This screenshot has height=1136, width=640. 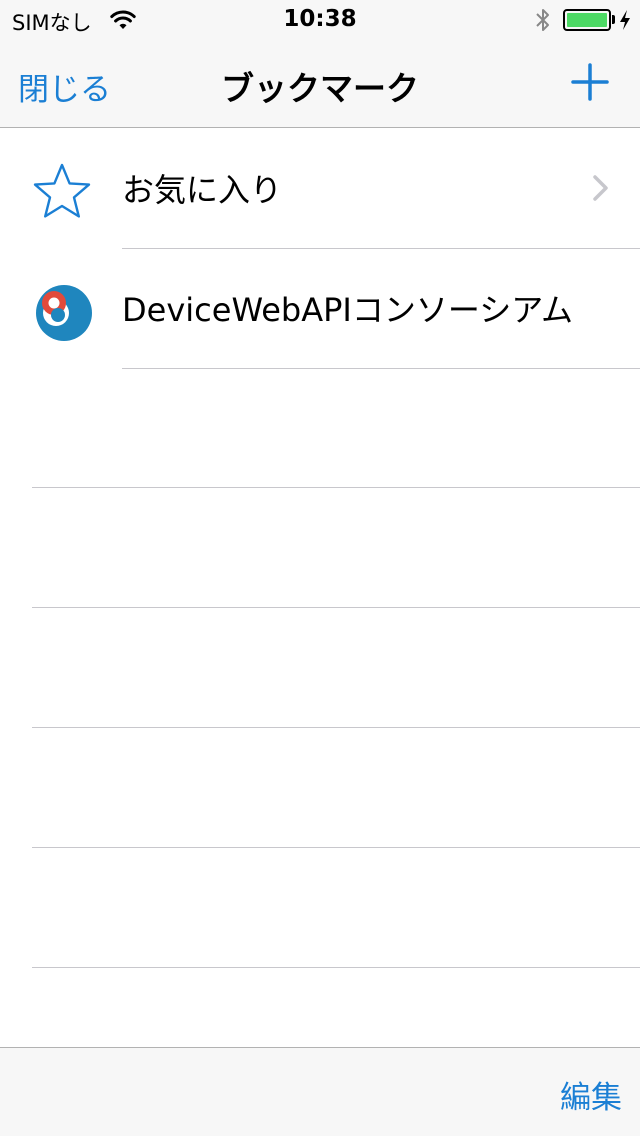 What do you see at coordinates (381, 368) in the screenshot?
I see `row-separator` at bounding box center [381, 368].